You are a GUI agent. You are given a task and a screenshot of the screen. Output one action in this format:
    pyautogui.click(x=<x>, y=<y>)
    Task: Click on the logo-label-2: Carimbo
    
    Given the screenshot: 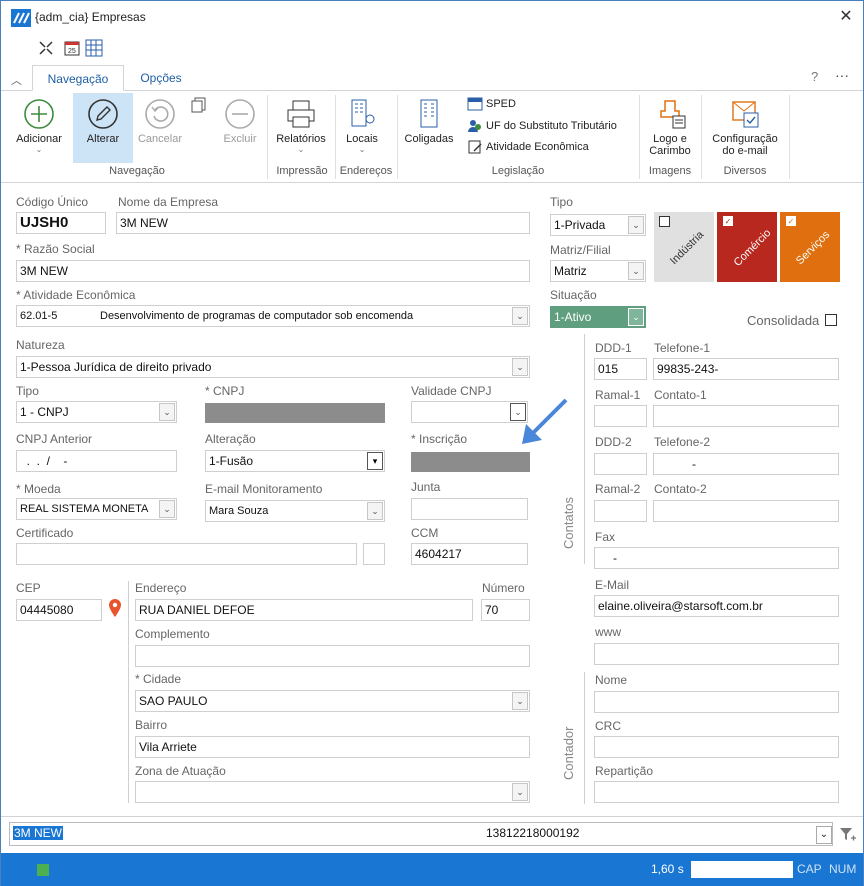 What is the action you would take?
    pyautogui.click(x=670, y=151)
    